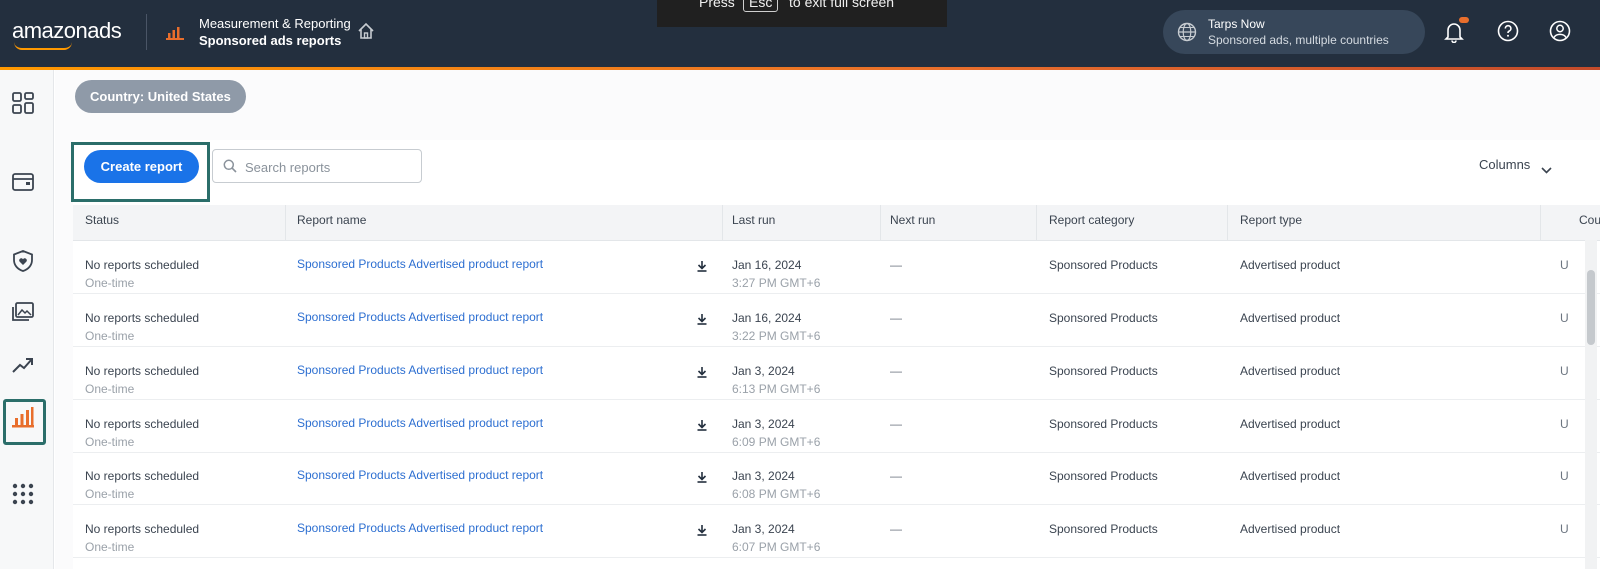 This screenshot has width=1600, height=569. Describe the element at coordinates (141, 166) in the screenshot. I see `create-report-button: Create report` at that location.